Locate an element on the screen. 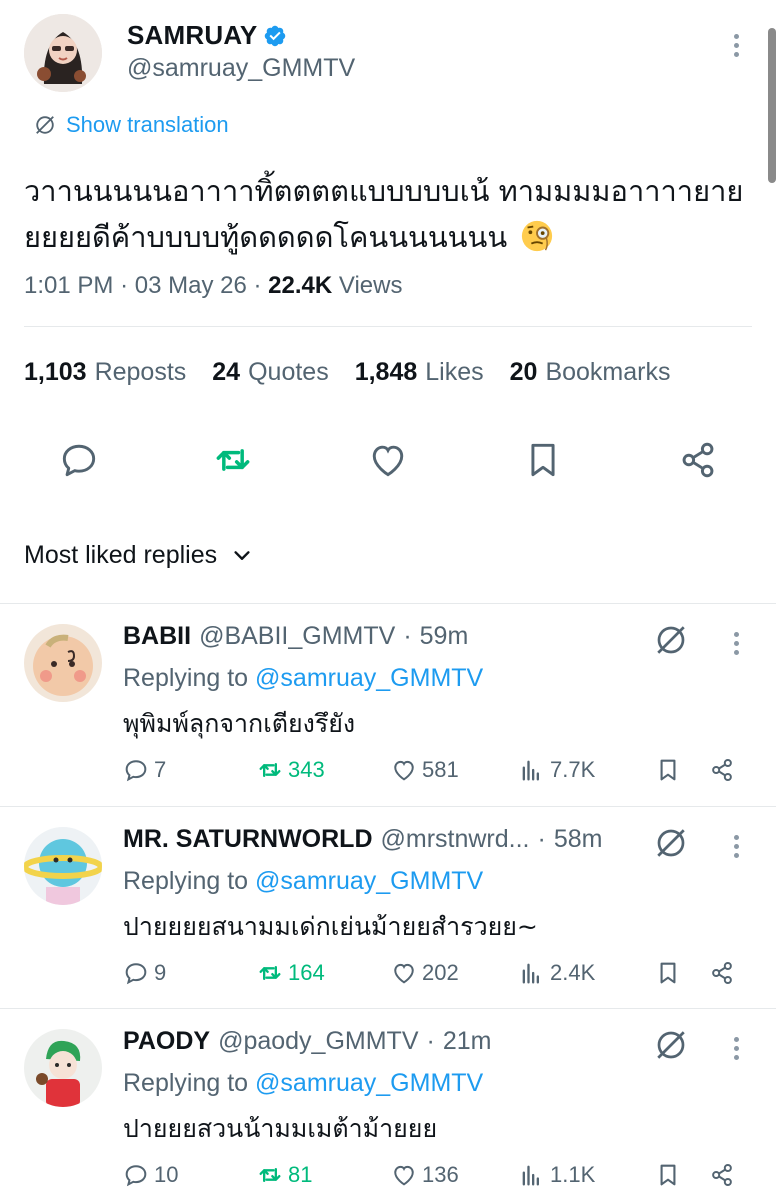  like-count: 202 is located at coordinates (440, 972).